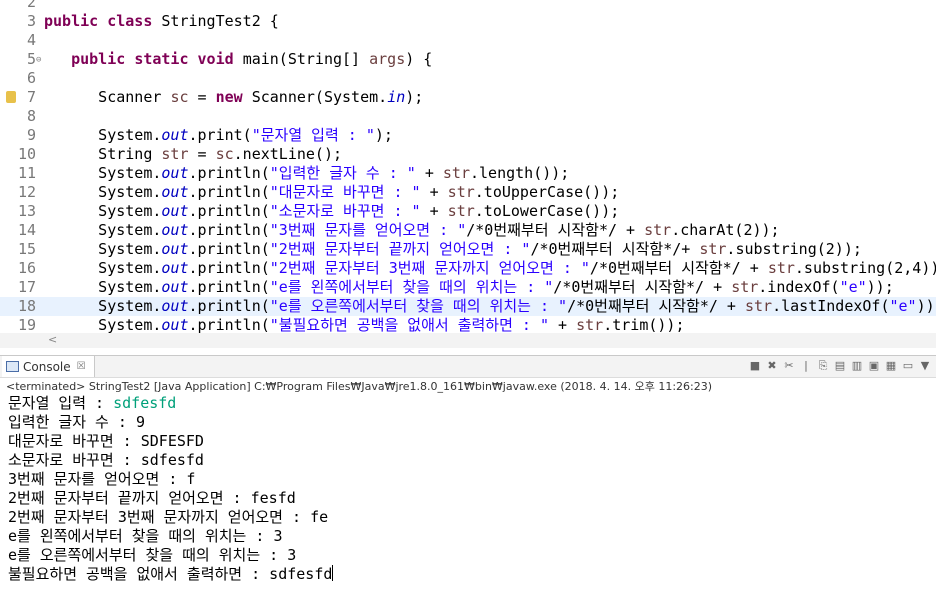 This screenshot has height=601, width=936. What do you see at coordinates (31, 5) in the screenshot?
I see `line-number: 2` at bounding box center [31, 5].